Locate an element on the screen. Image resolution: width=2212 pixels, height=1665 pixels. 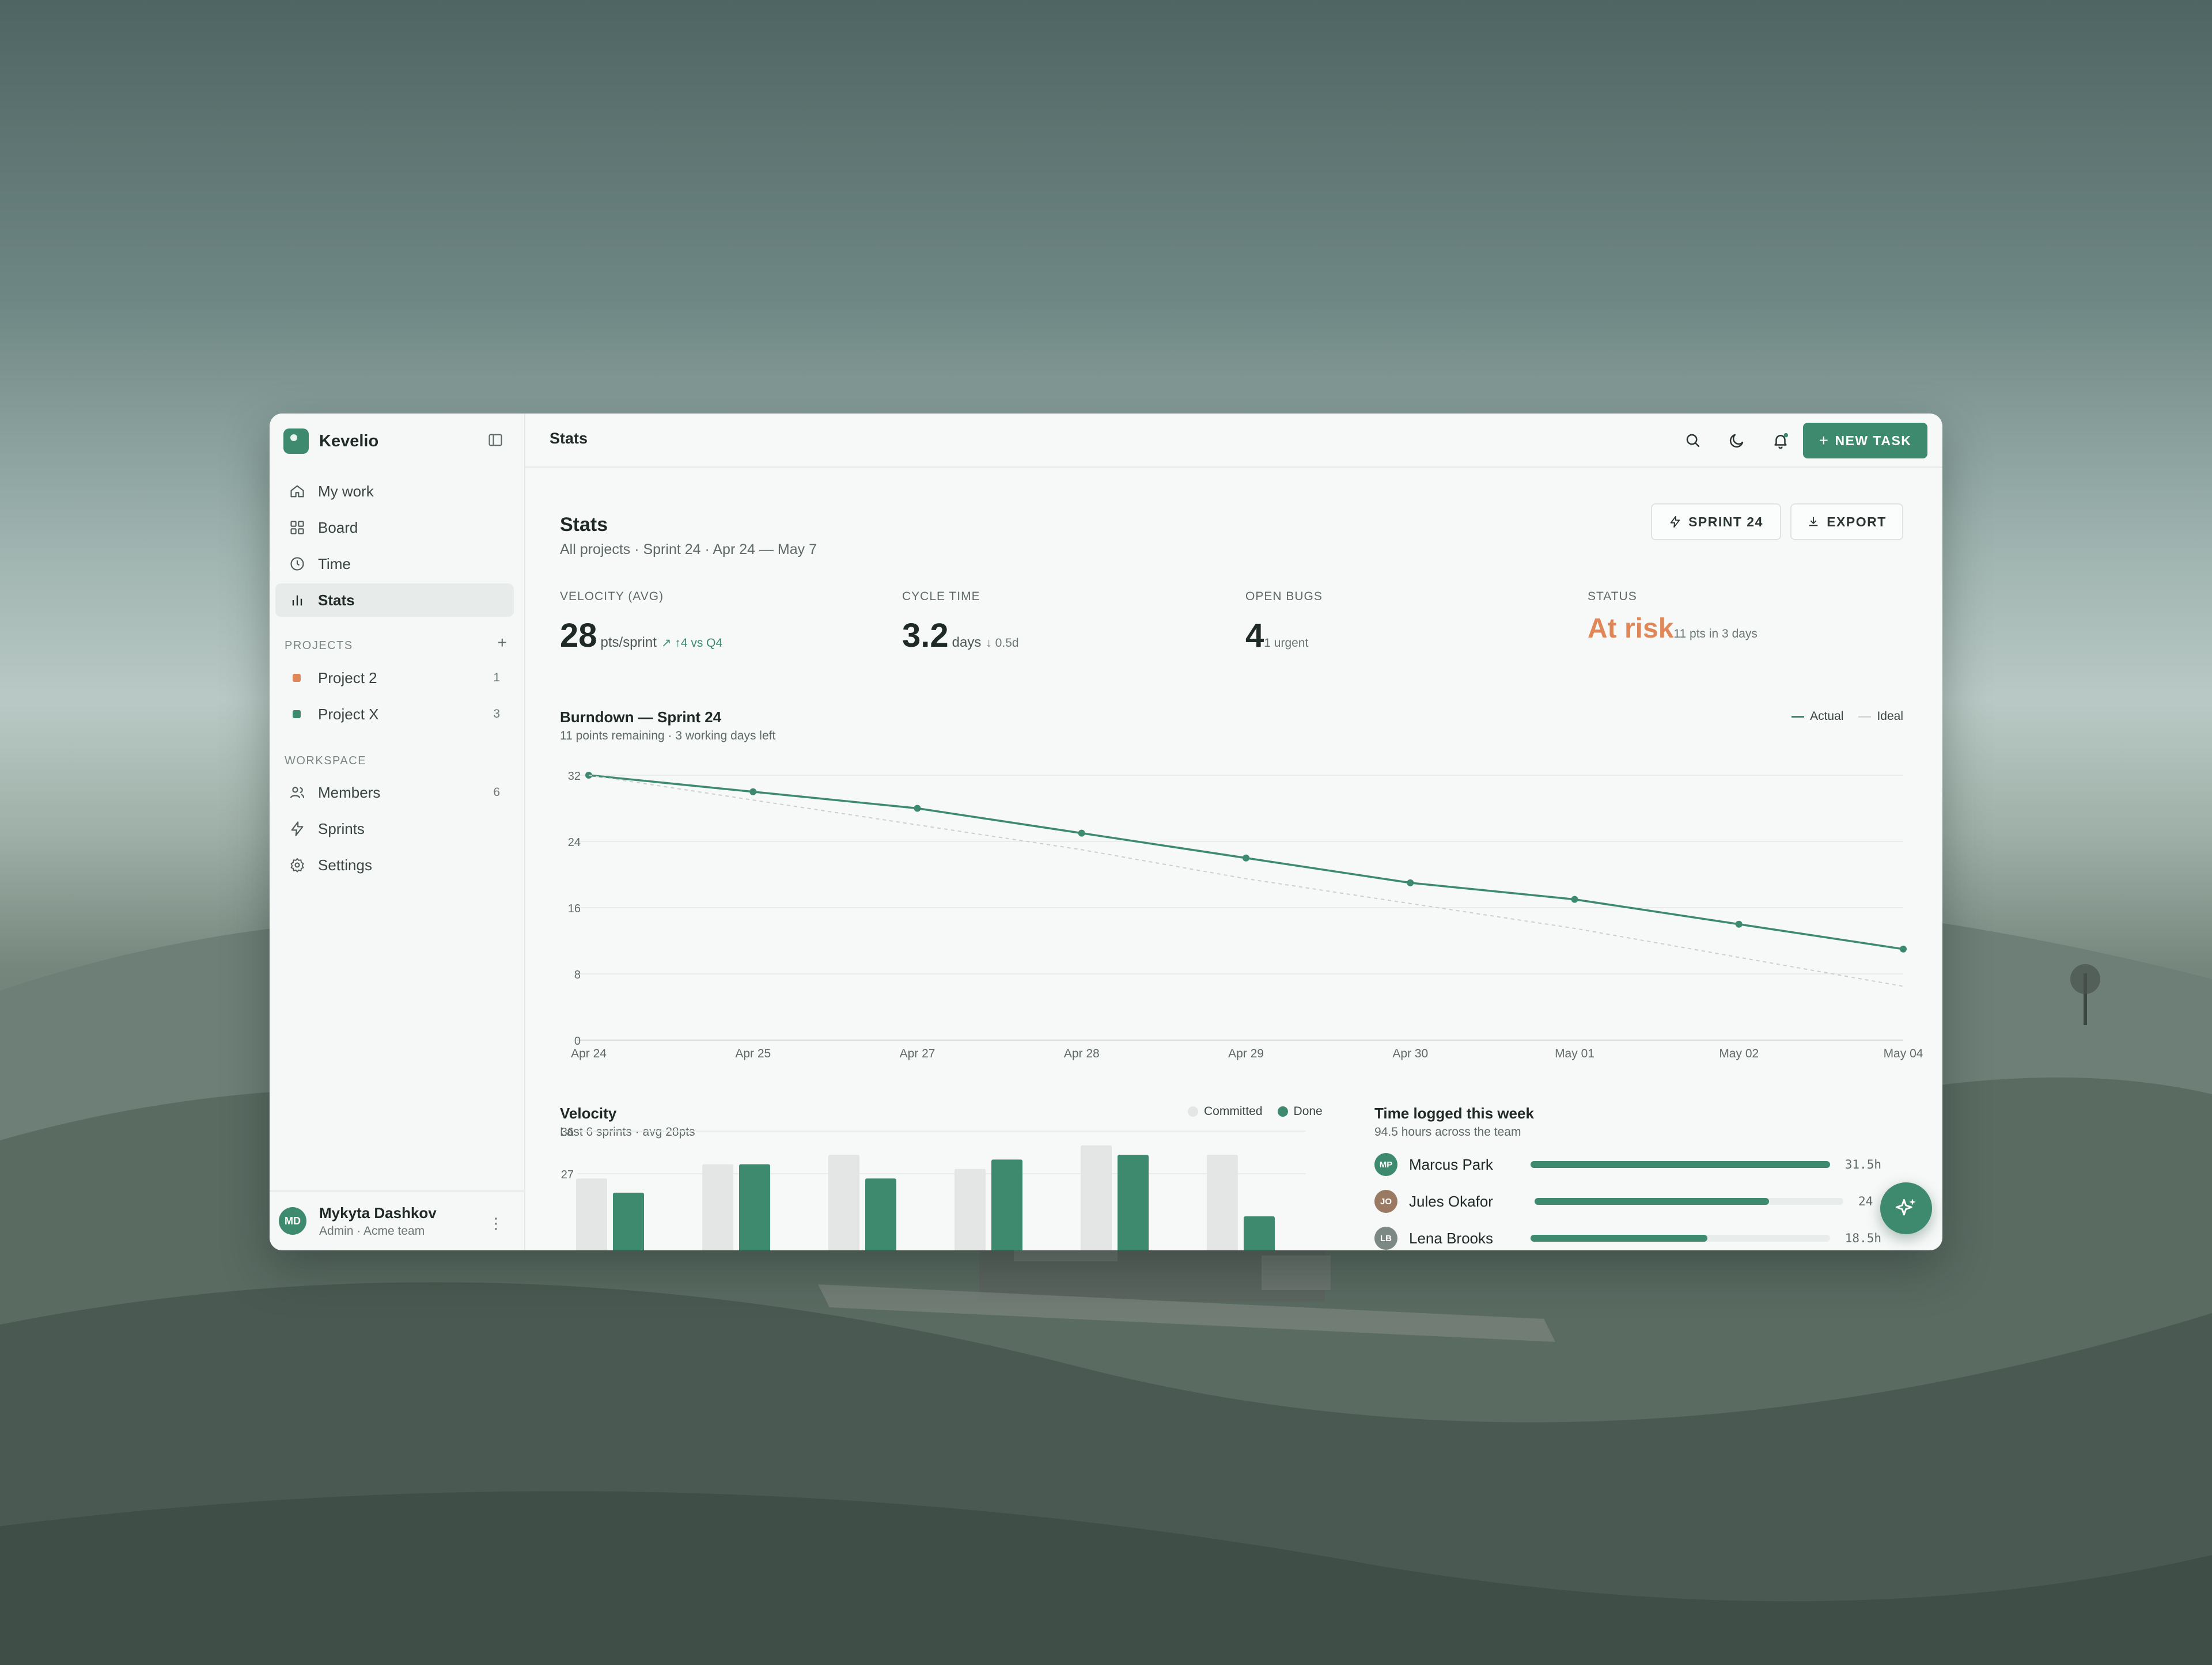
main-nav: My work Board Time Stats is located at coordinates (394, 547).